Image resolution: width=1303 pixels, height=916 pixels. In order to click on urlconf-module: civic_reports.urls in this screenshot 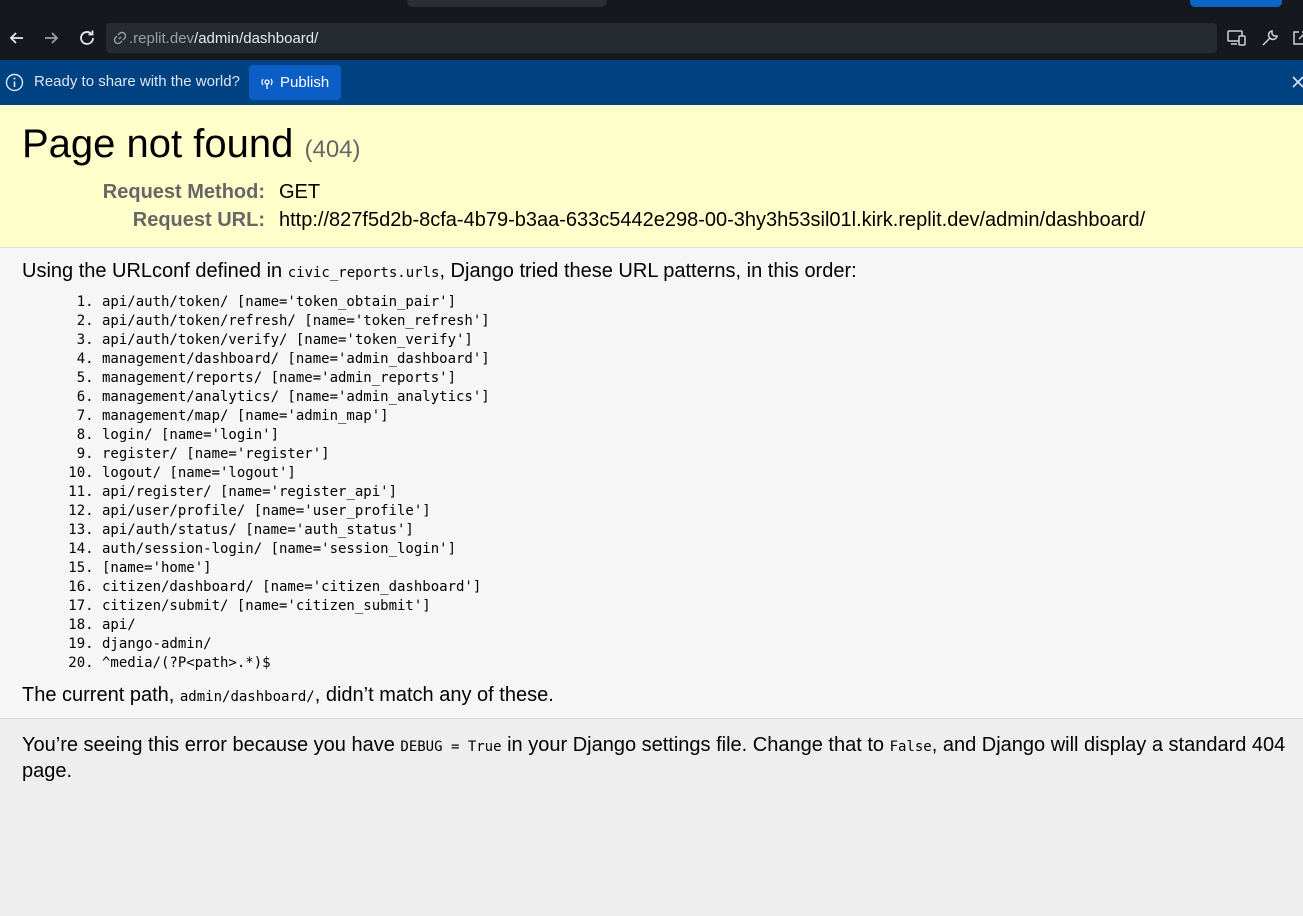, I will do `click(363, 273)`.